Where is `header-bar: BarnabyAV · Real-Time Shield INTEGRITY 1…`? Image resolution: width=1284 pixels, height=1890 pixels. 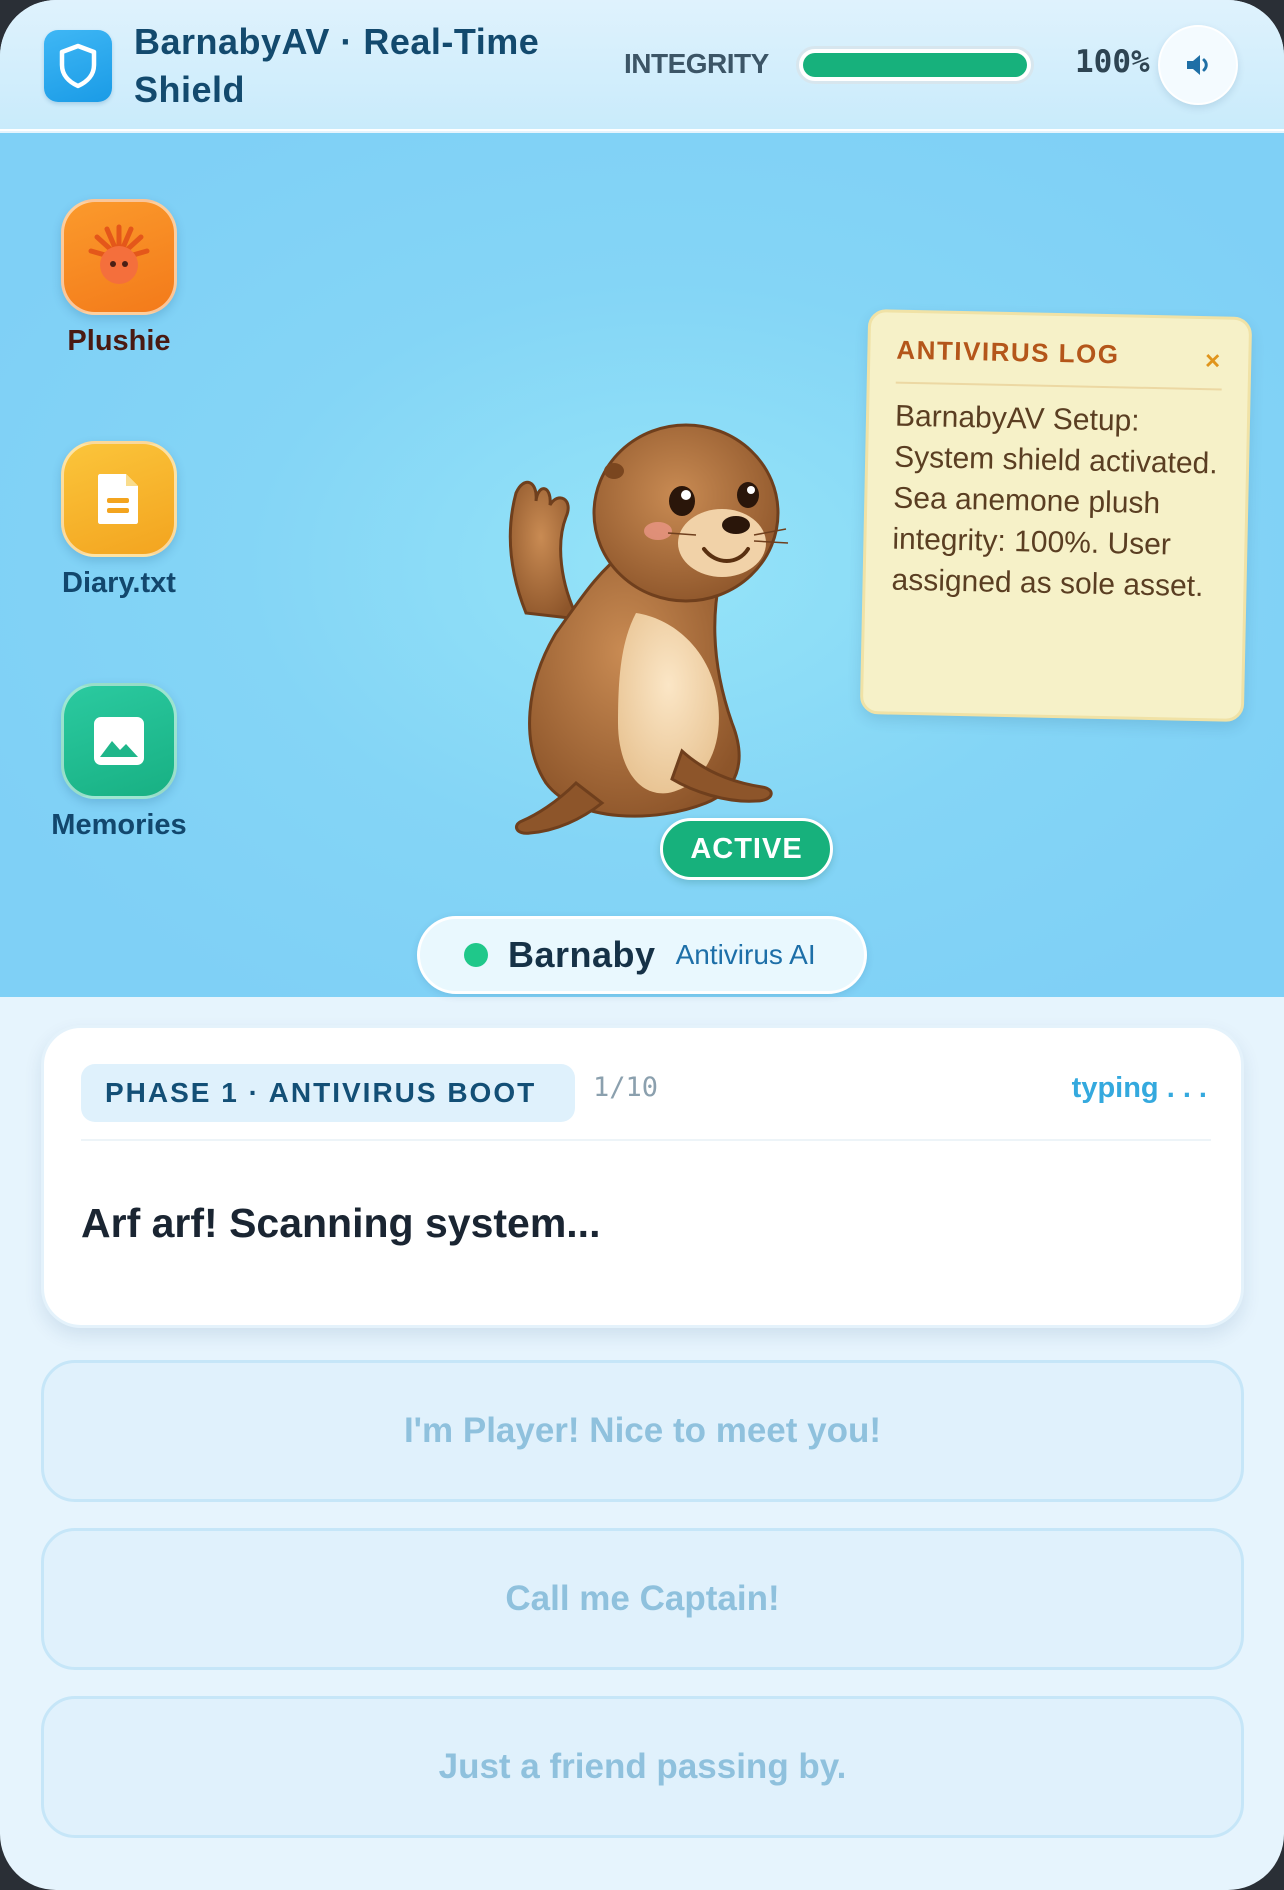 header-bar: BarnabyAV · Real-Time Shield INTEGRITY 1… is located at coordinates (642, 65).